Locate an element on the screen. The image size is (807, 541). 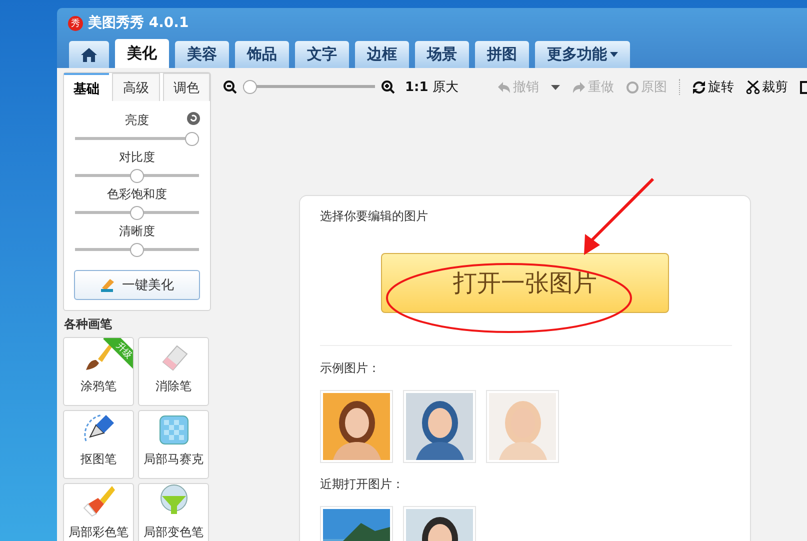
slider-label: 亮度 is located at coordinates (137, 120).